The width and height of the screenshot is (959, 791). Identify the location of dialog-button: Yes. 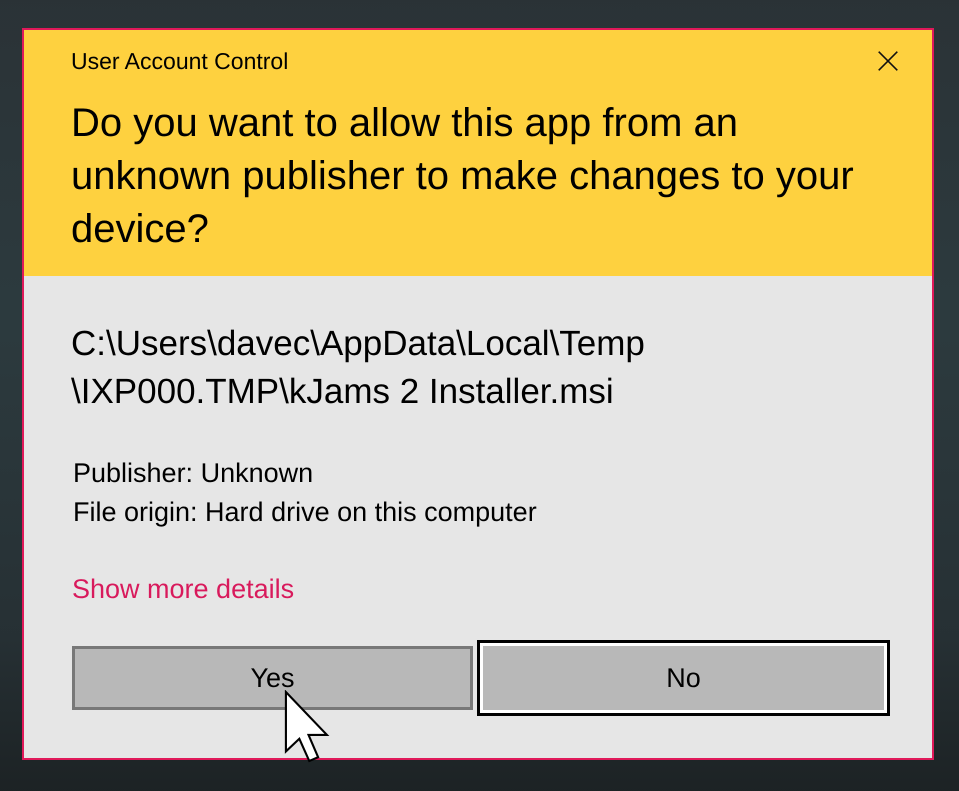
(272, 678).